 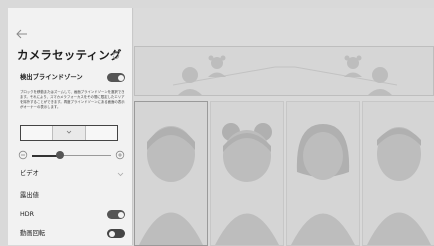 I want to click on zoom-in-icon, so click(x=120, y=155).